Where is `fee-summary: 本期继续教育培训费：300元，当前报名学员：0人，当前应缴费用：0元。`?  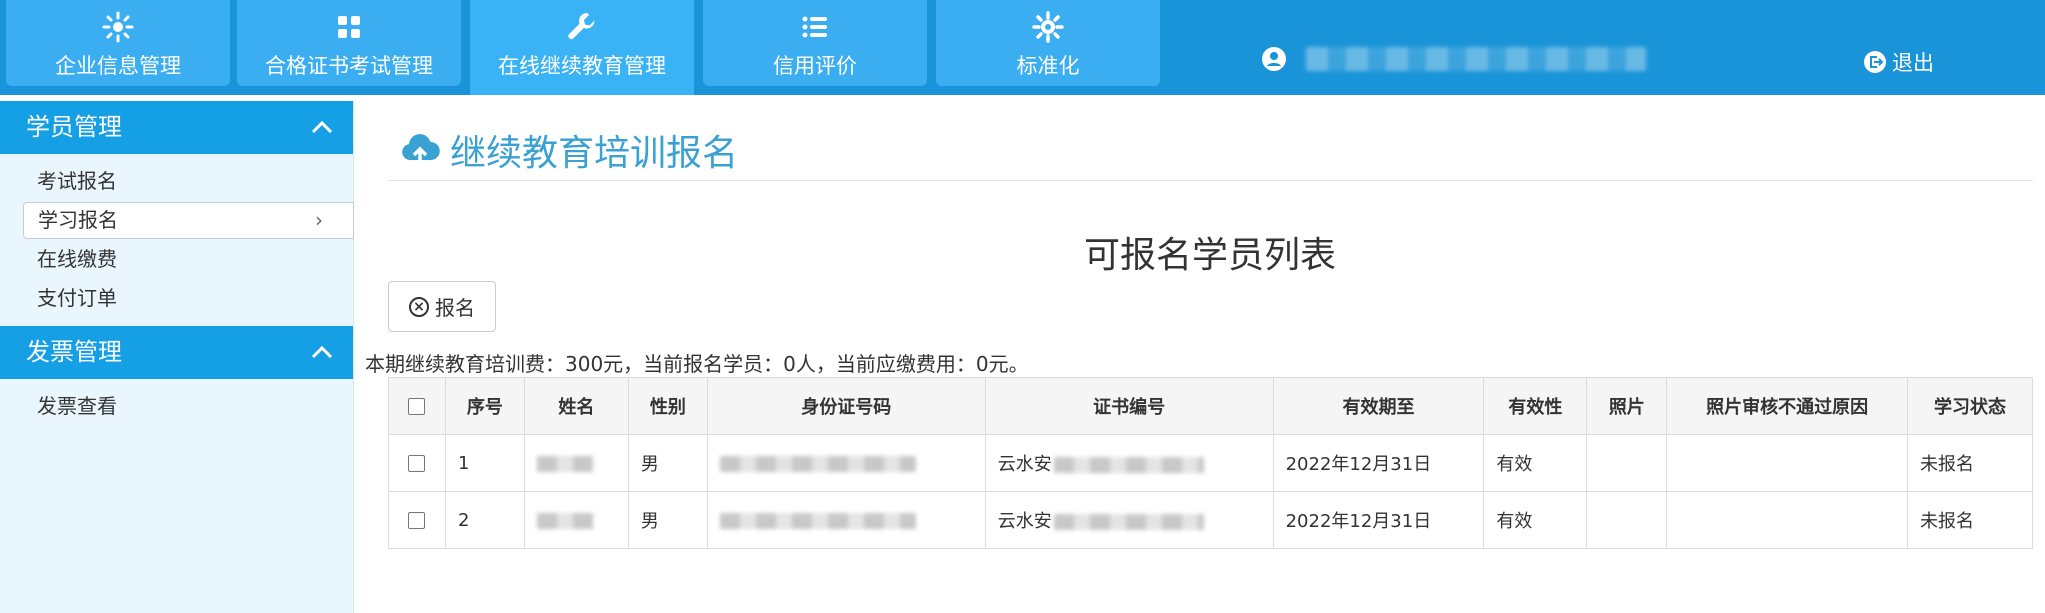 fee-summary: 本期继续教育培训费：300元，当前报名学员：0人，当前应缴费用：0元。 is located at coordinates (697, 364).